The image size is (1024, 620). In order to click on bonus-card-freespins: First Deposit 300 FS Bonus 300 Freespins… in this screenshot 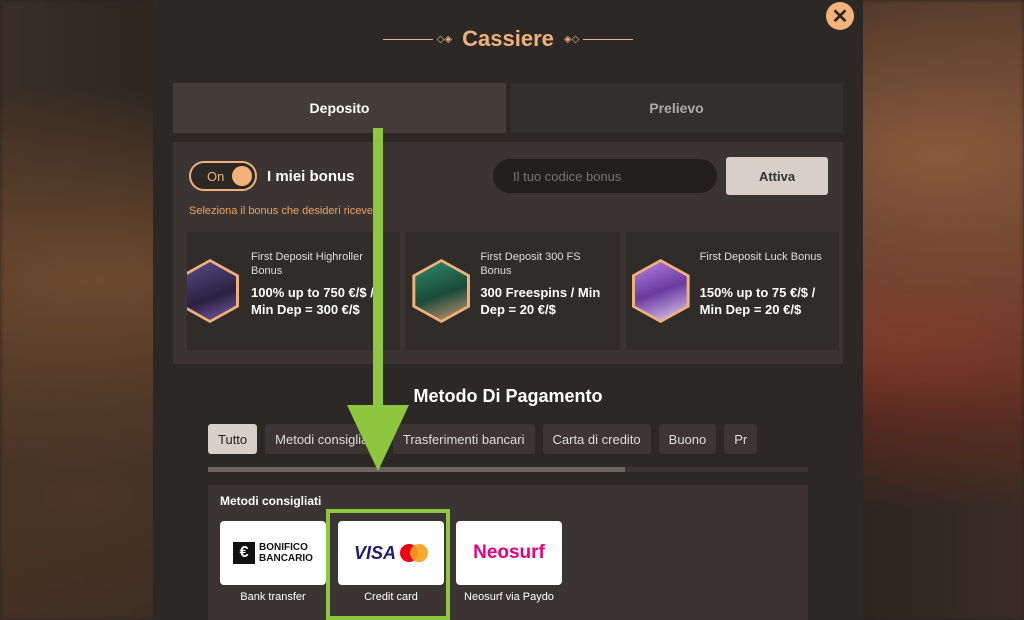, I will do `click(513, 291)`.